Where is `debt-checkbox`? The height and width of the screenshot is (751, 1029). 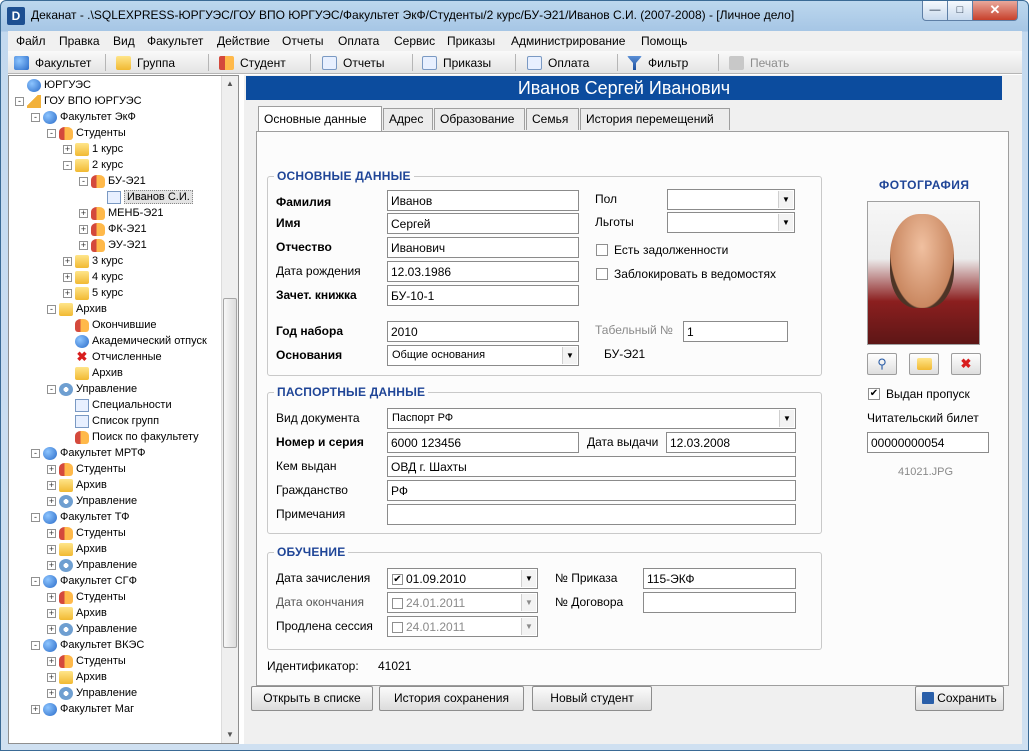
debt-checkbox is located at coordinates (602, 250).